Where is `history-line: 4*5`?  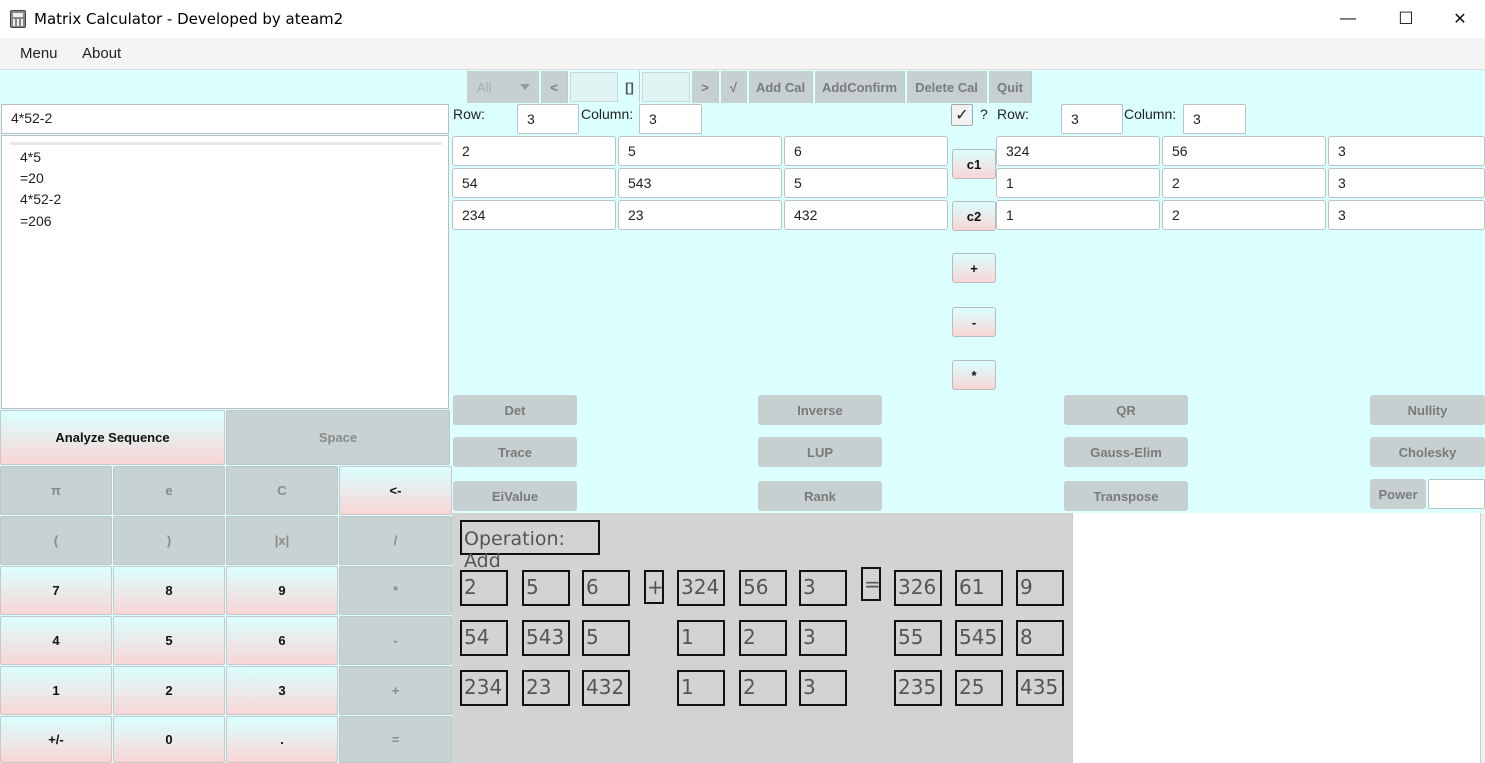 history-line: 4*5 is located at coordinates (31, 157).